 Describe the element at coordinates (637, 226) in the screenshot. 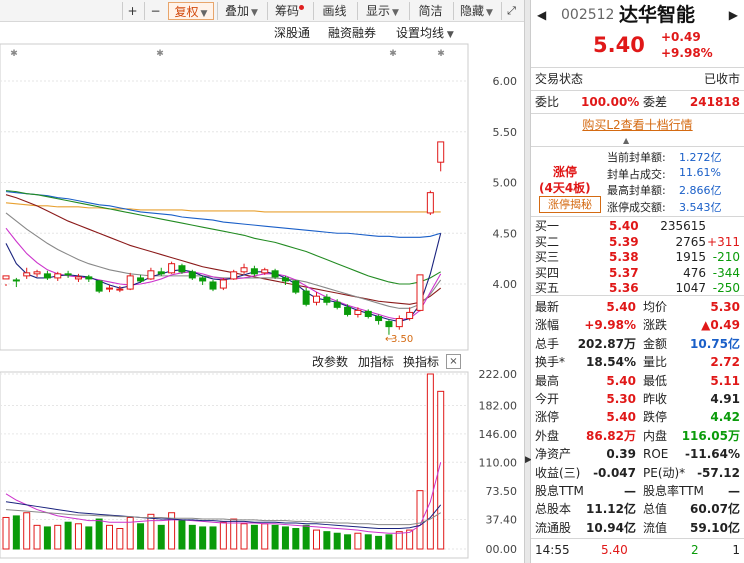

I see `book-row: 买一 5.40 235615` at that location.